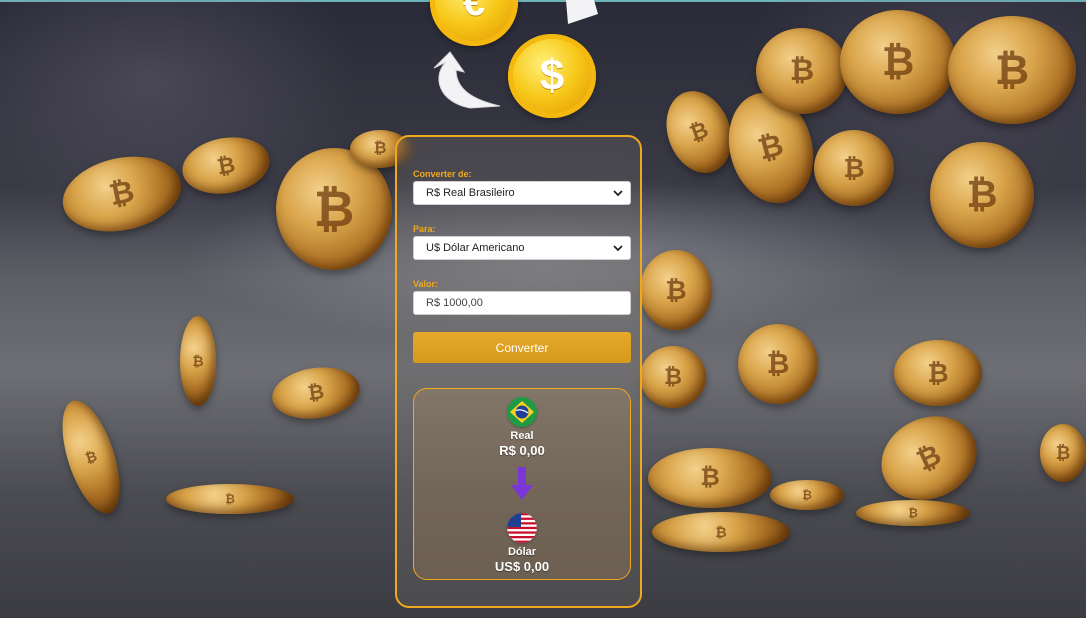 This screenshot has width=1086, height=618. I want to click on dollar-coin-icon: $, so click(552, 76).